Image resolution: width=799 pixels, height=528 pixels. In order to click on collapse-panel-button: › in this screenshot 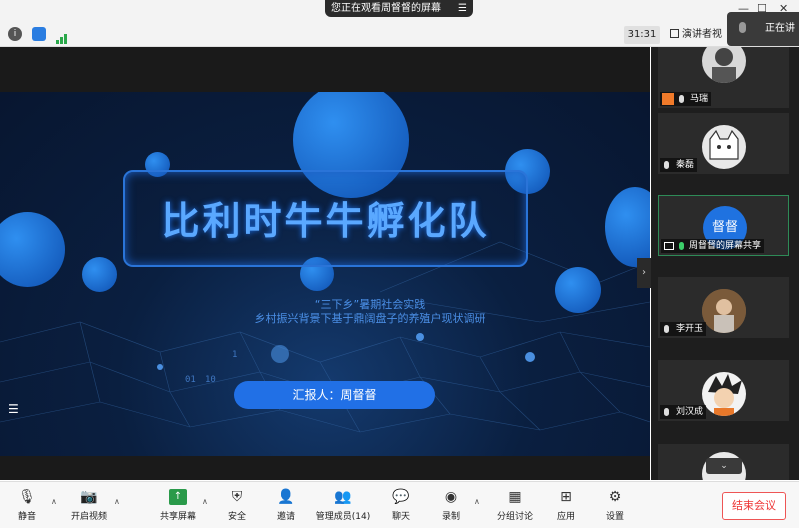, I will do `click(644, 273)`.